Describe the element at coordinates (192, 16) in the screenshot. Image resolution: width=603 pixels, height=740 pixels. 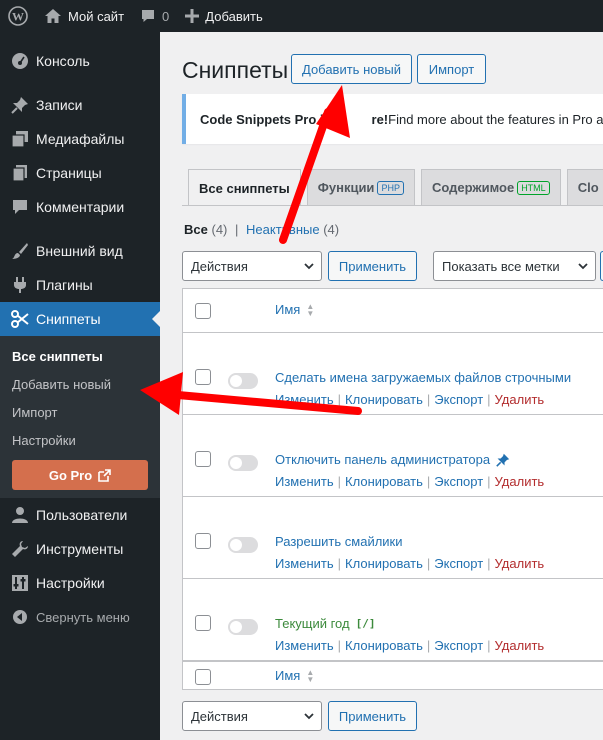
I see `plus-icon` at that location.